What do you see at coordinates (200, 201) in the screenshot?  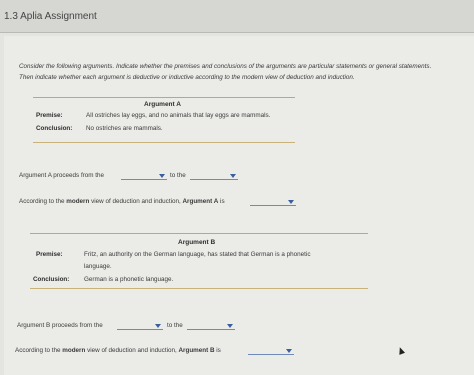 I see `argument-a-modern-arg: Argument A` at bounding box center [200, 201].